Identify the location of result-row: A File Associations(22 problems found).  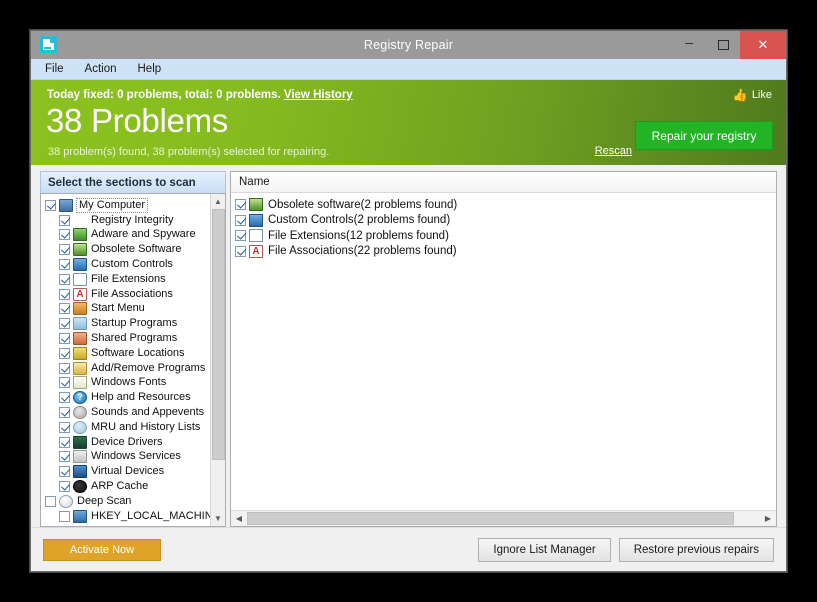
(505, 252).